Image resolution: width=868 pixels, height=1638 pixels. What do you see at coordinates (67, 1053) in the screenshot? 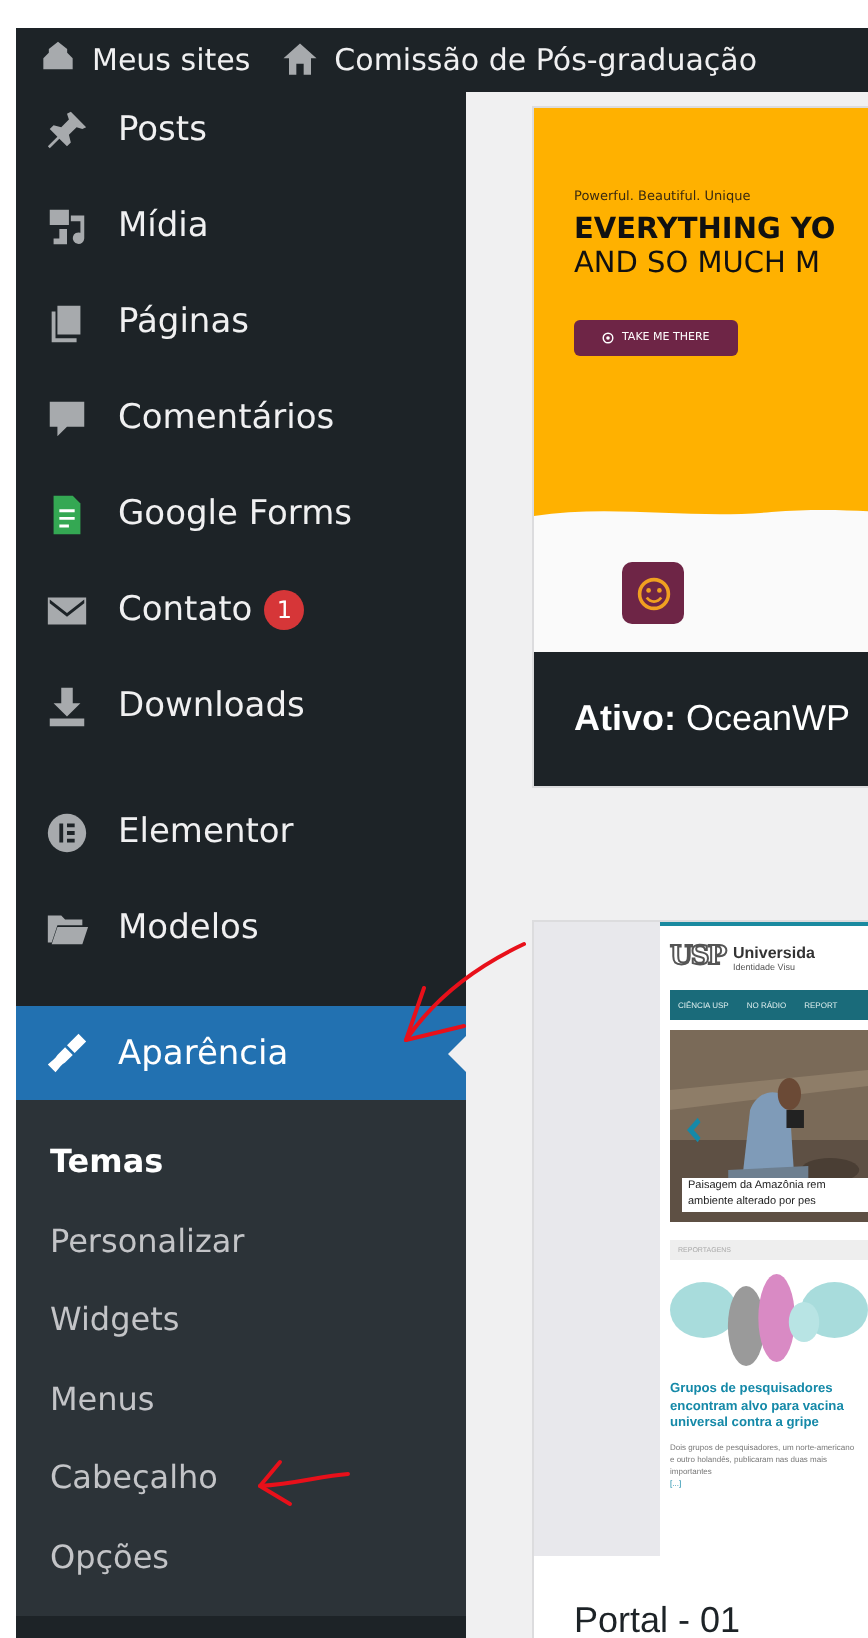
I see `paintbrush-icon` at bounding box center [67, 1053].